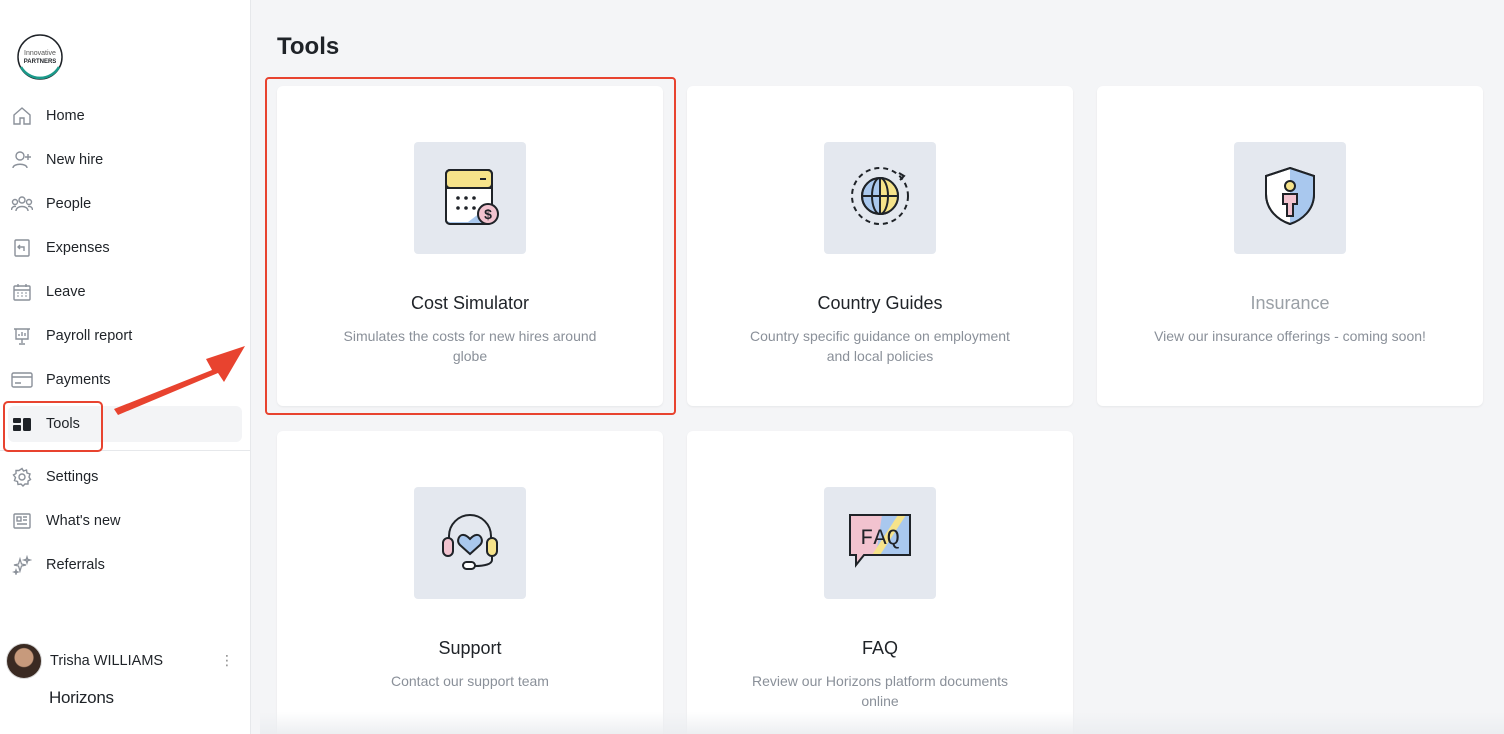 The height and width of the screenshot is (734, 1504). I want to click on page-title: Tools, so click(308, 46).